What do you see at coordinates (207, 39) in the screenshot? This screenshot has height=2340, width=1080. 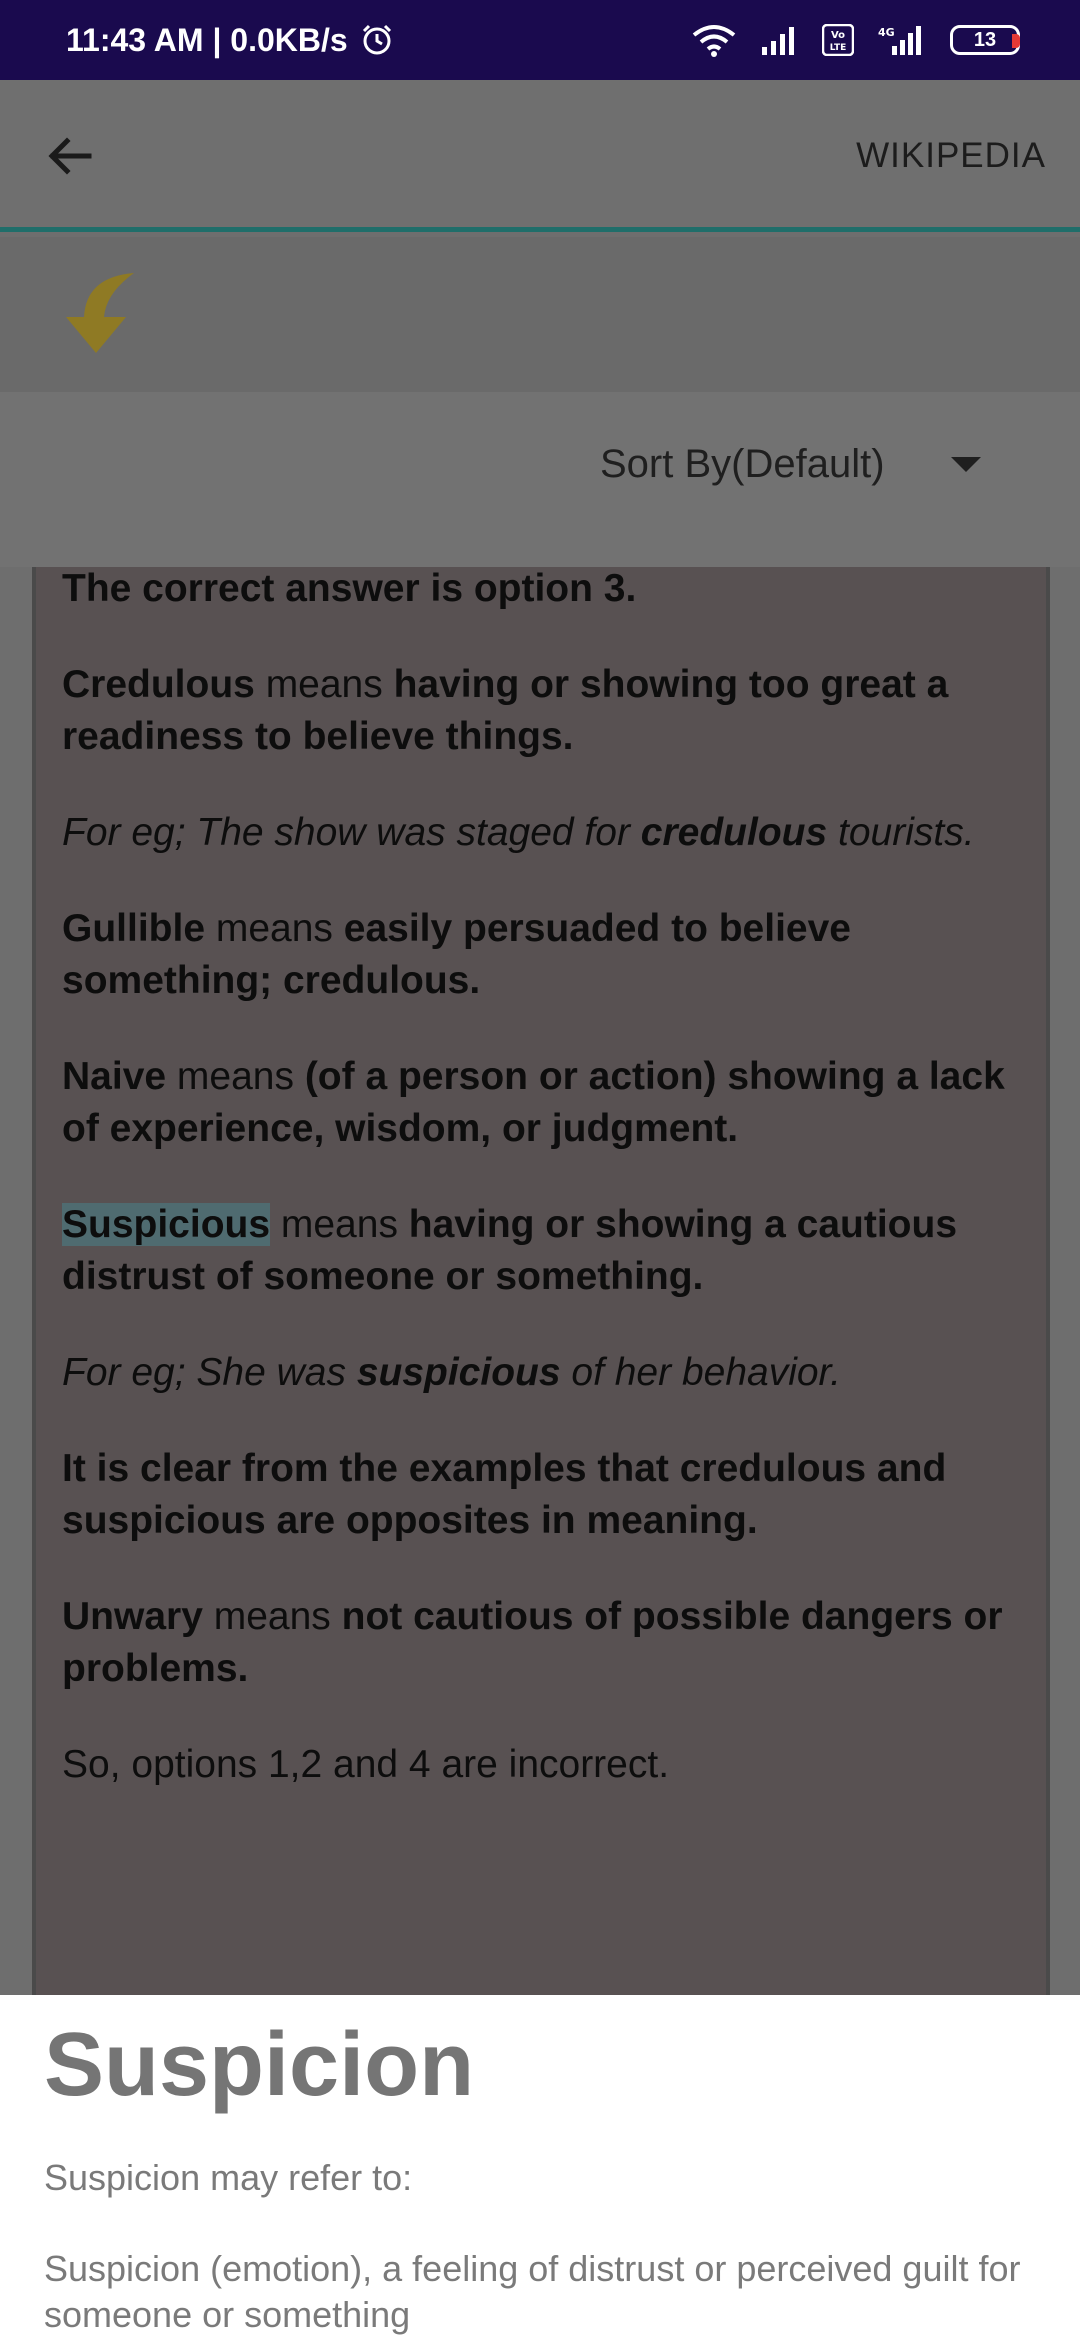 I see `status-time: 11:43 AM | 0.0KB/s` at bounding box center [207, 39].